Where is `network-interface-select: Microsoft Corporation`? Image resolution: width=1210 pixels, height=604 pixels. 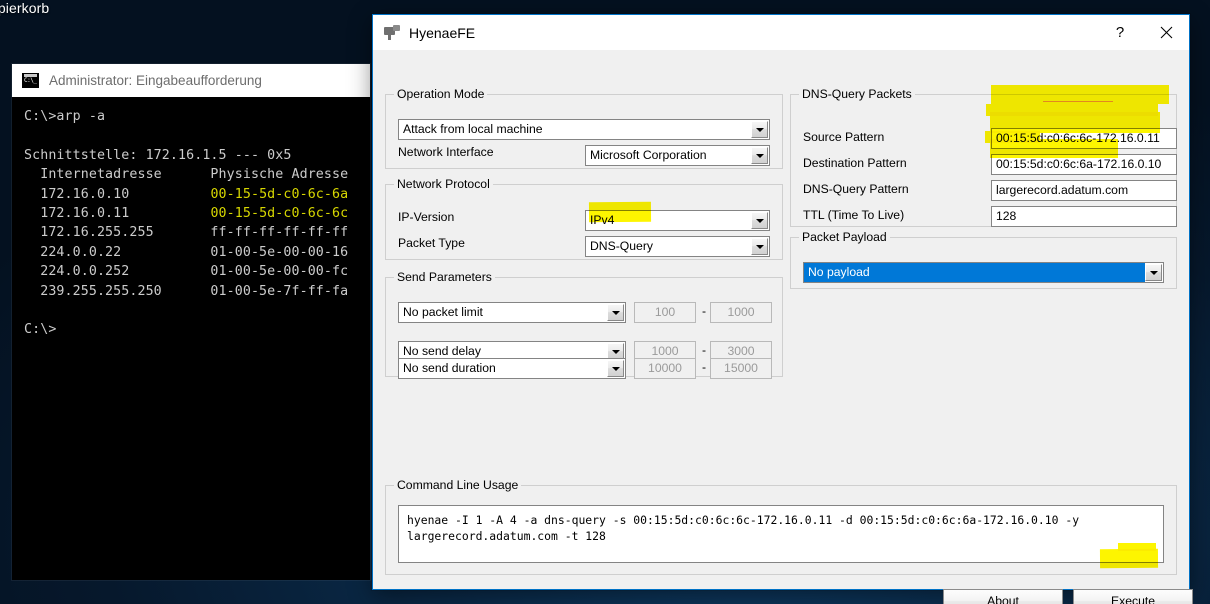 network-interface-select: Microsoft Corporation is located at coordinates (677, 155).